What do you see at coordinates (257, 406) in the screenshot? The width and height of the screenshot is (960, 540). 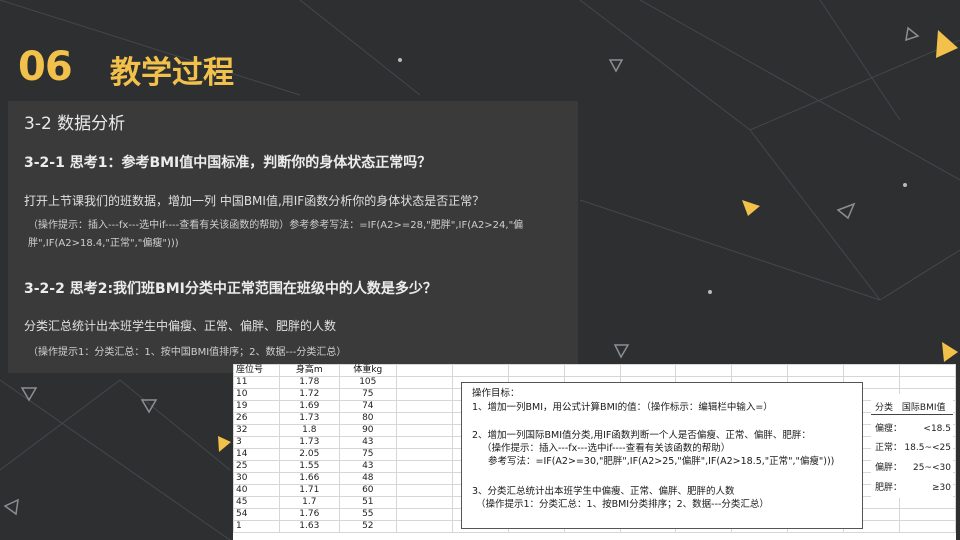 I see `table-cell: 19` at bounding box center [257, 406].